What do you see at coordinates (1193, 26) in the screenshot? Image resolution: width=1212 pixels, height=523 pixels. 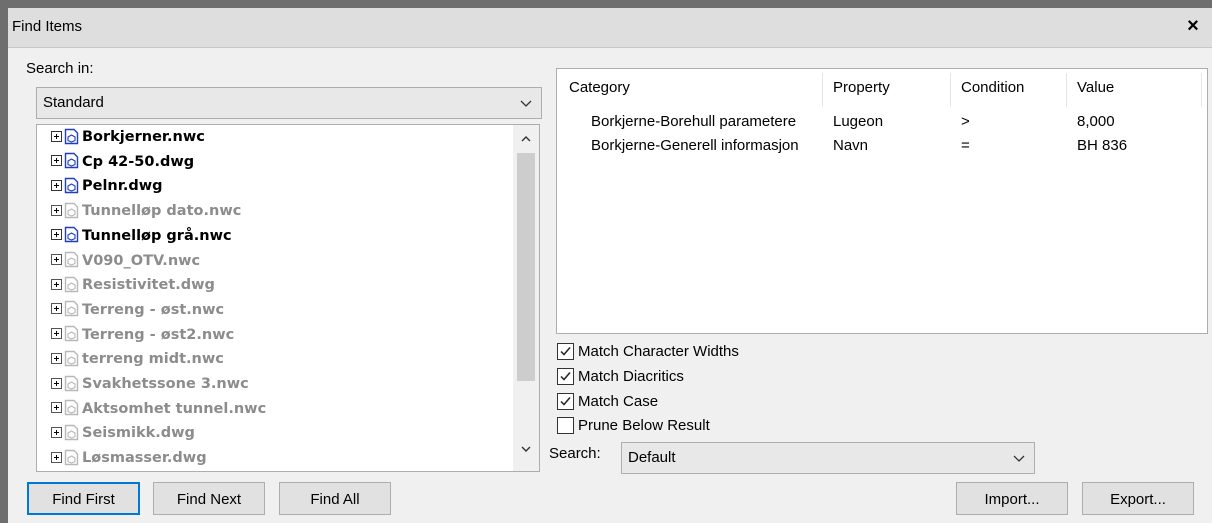 I see `close-icon: ×` at bounding box center [1193, 26].